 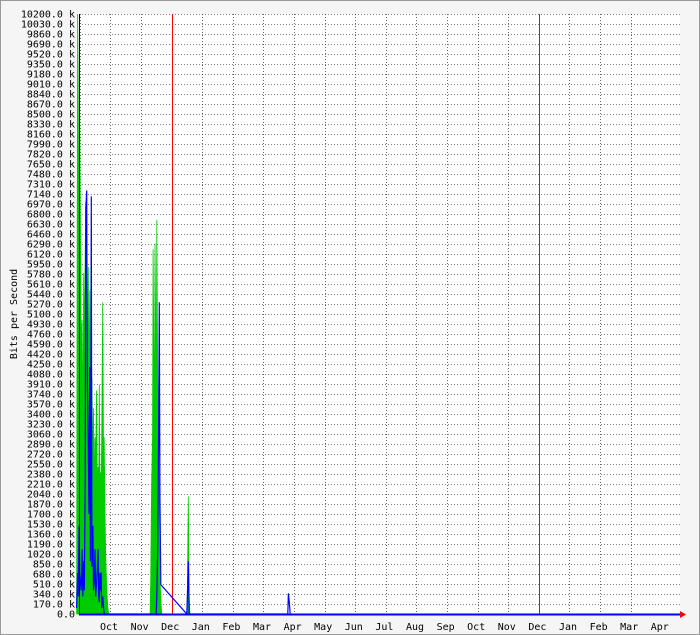 I want to click on y-tick-label: 7990.0 k, so click(x=51, y=145).